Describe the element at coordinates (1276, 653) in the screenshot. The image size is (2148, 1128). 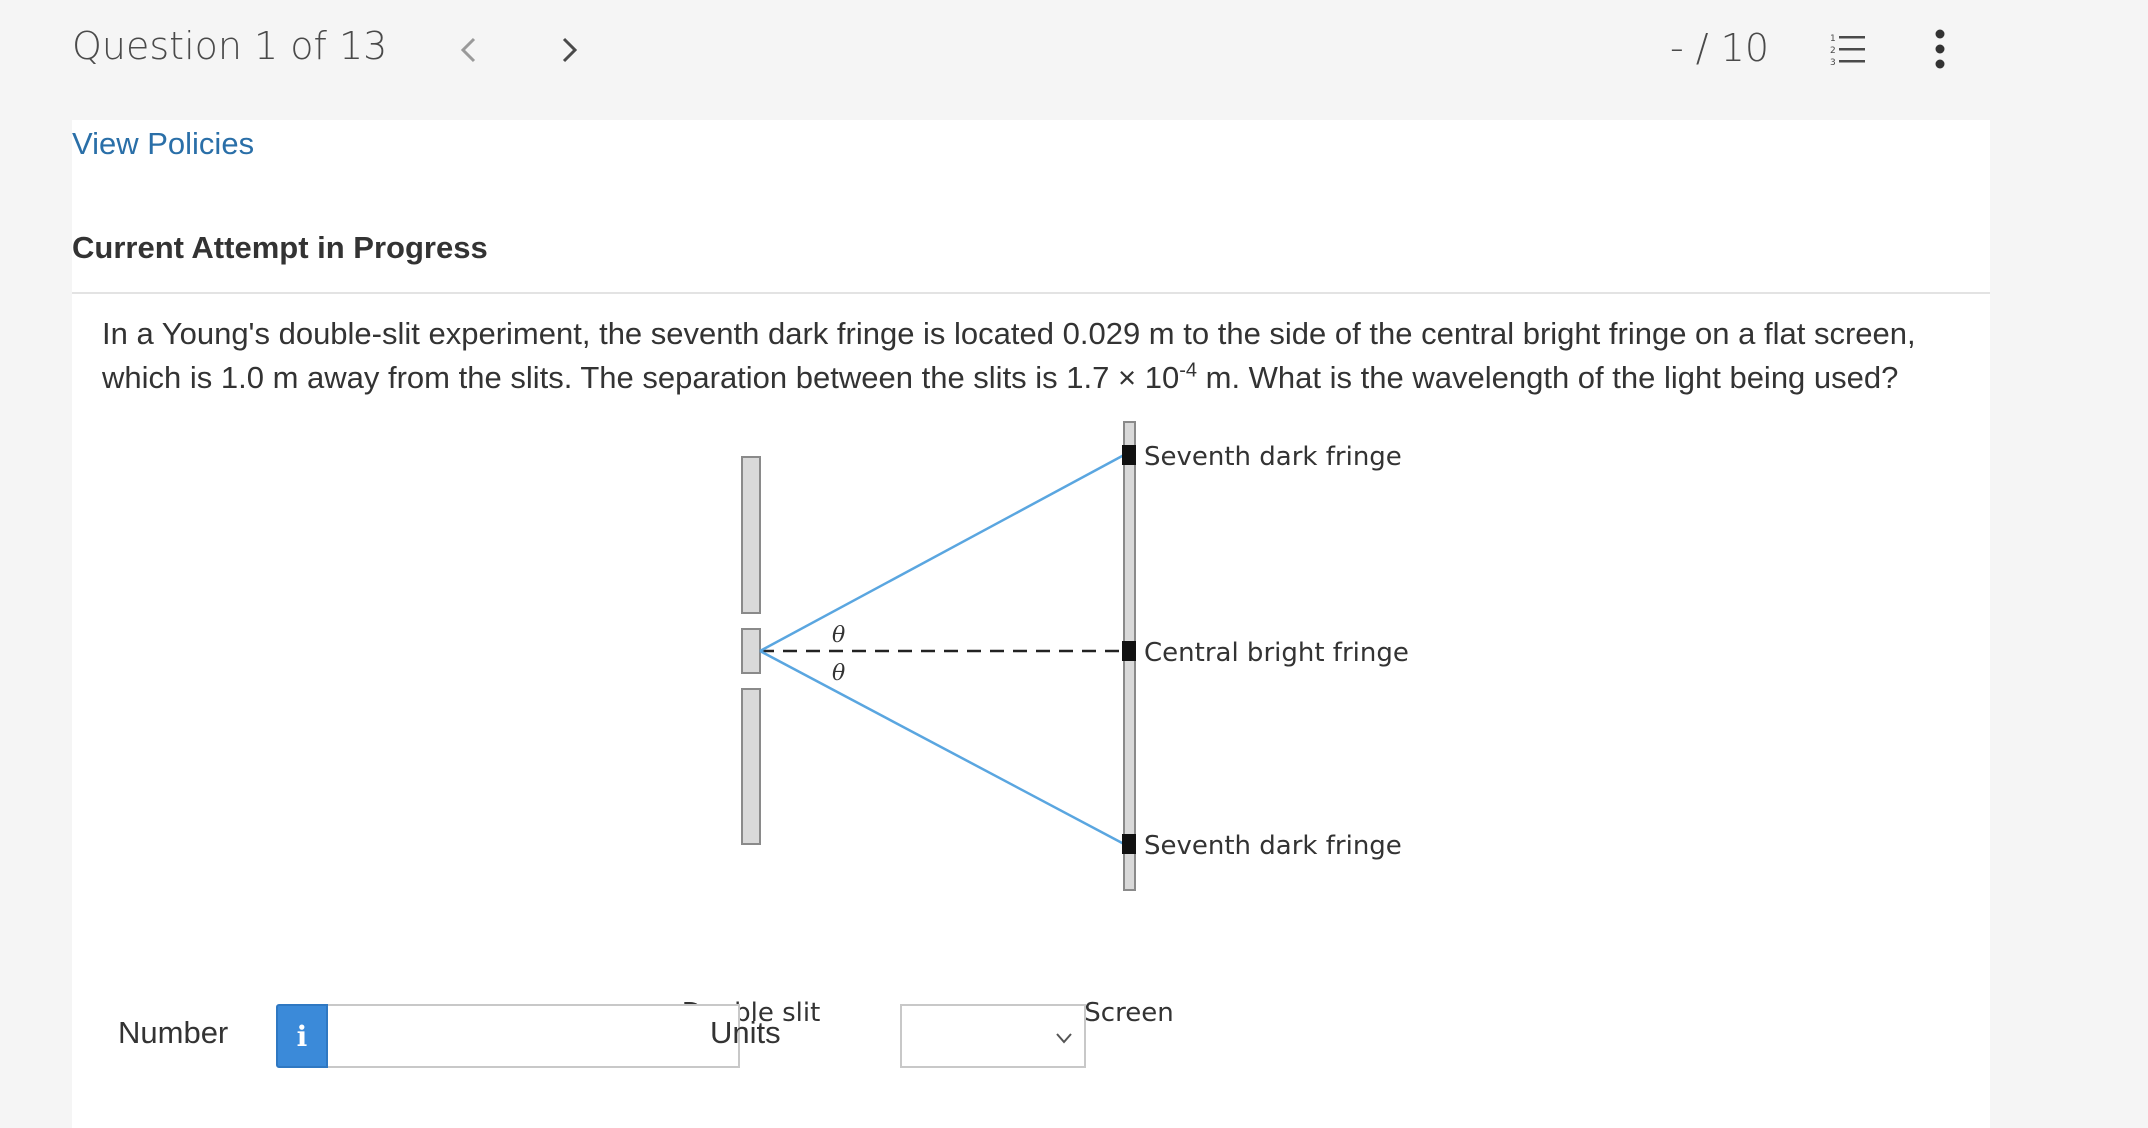
I see `label-central-bright: Central bright fringe` at that location.